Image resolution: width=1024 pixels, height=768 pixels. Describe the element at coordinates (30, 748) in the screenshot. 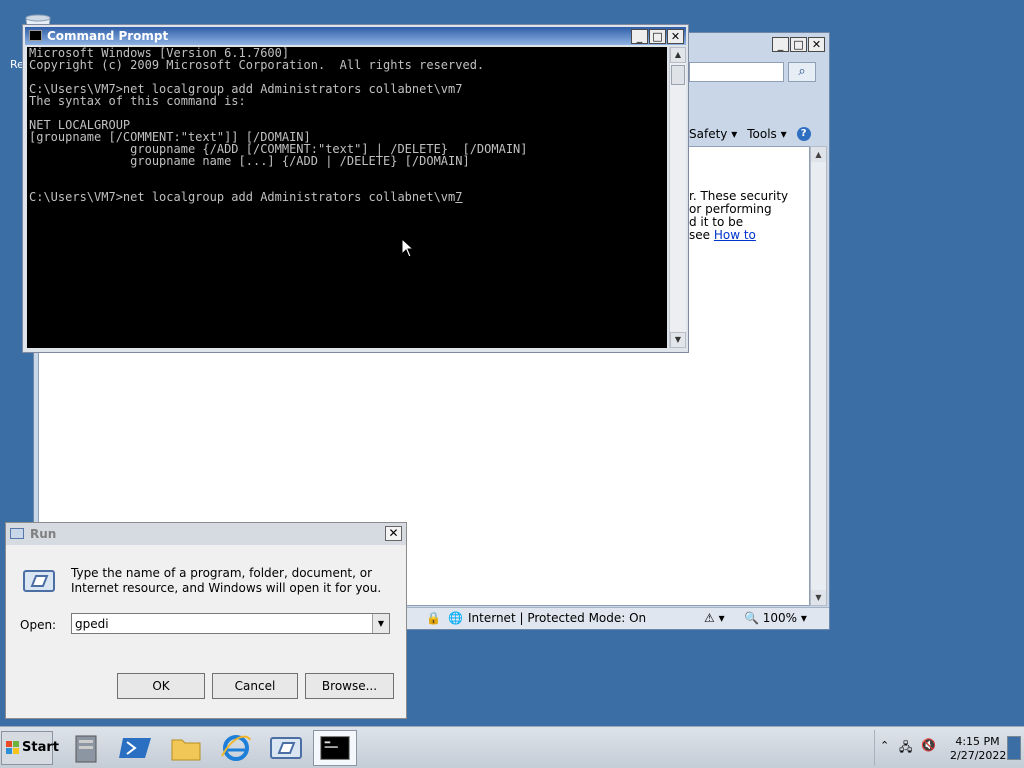

I see `start-button: Start` at that location.